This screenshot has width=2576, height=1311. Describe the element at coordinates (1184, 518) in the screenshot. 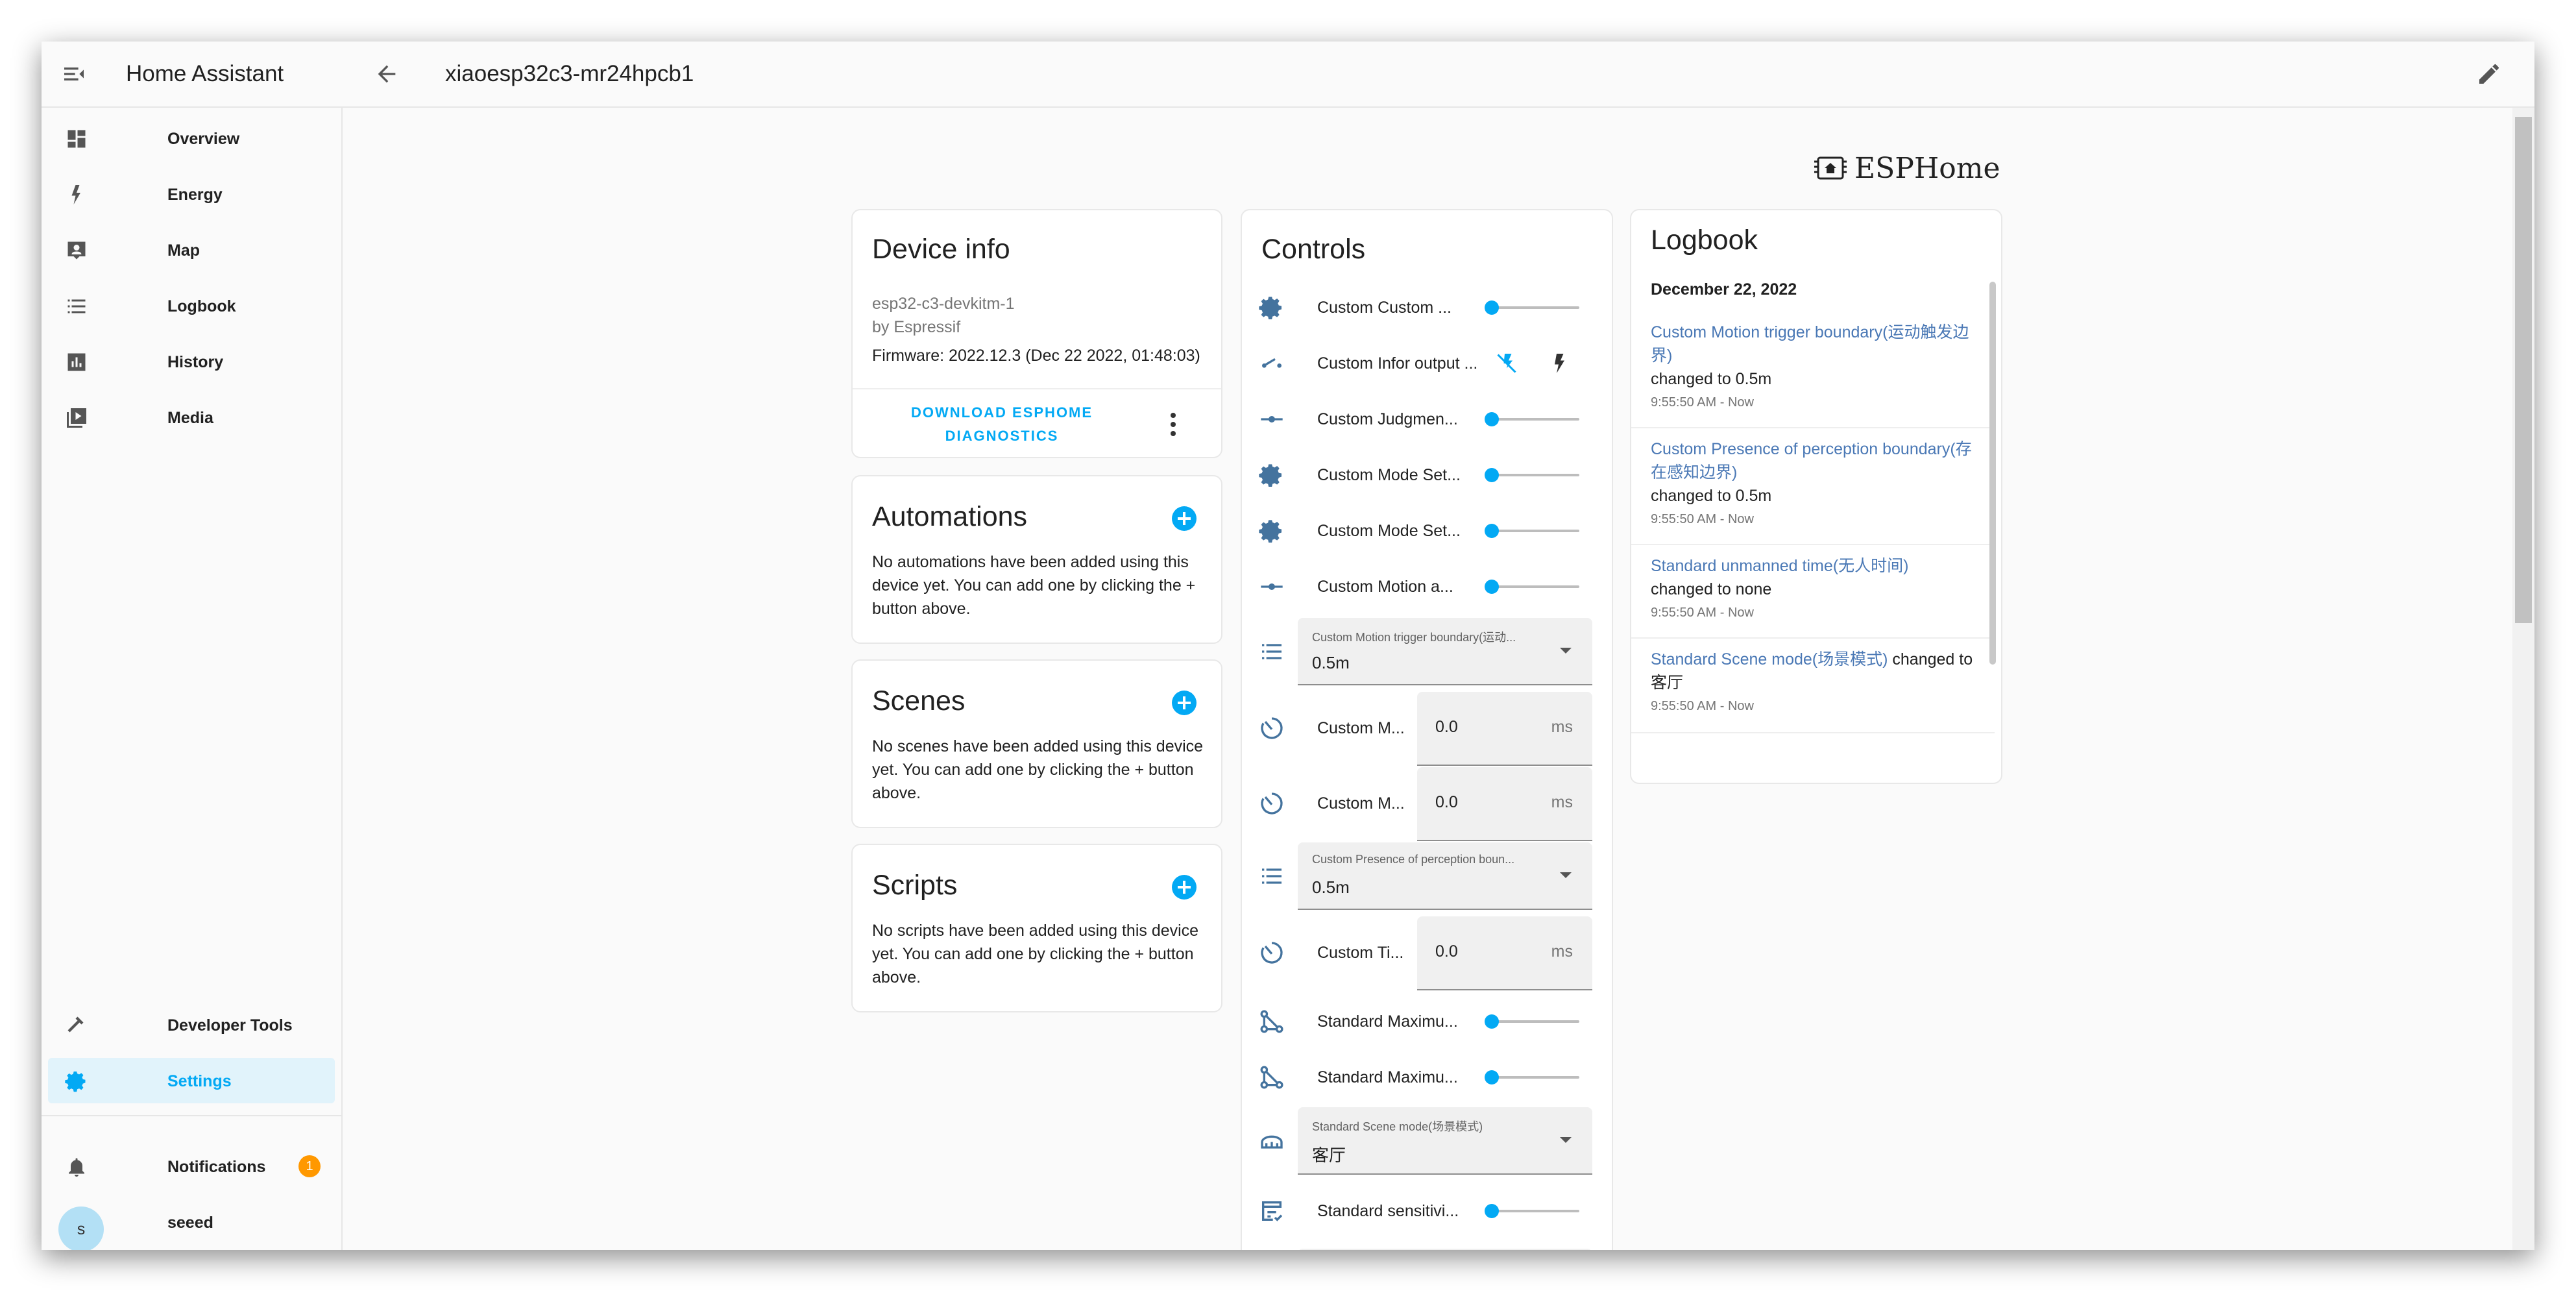

I see `add-automation-icon` at that location.